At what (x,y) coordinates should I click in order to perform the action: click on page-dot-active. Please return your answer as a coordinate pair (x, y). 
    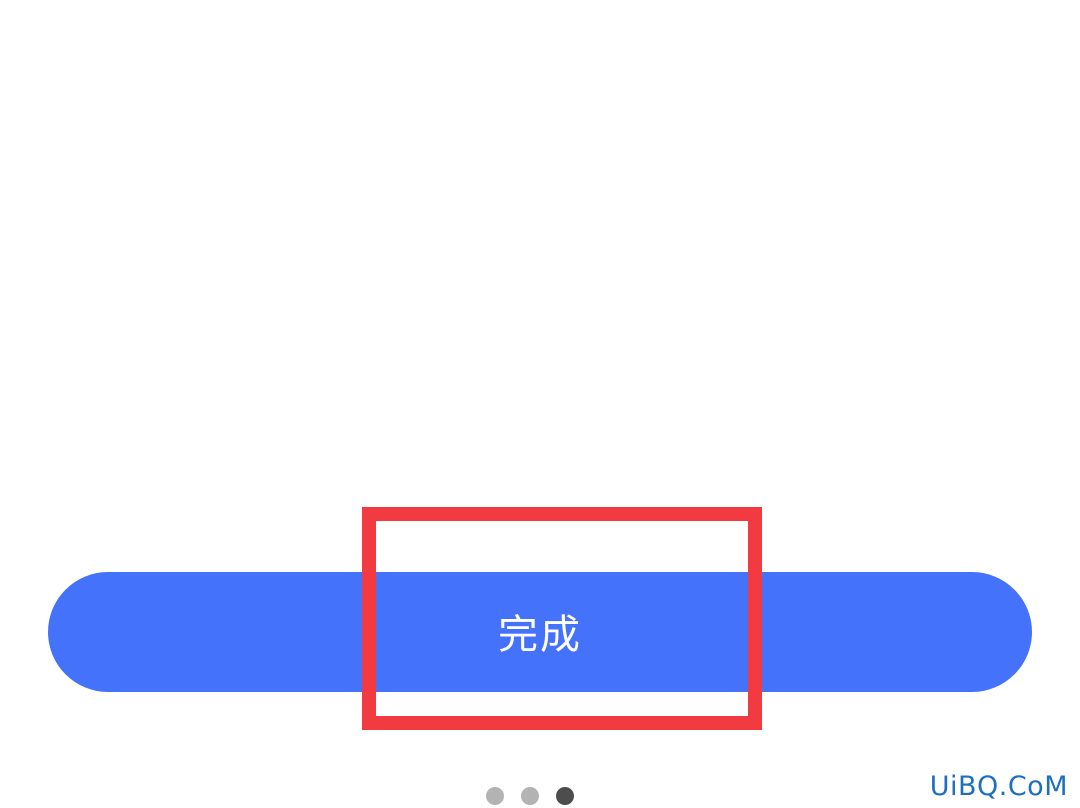
    Looking at the image, I should click on (565, 796).